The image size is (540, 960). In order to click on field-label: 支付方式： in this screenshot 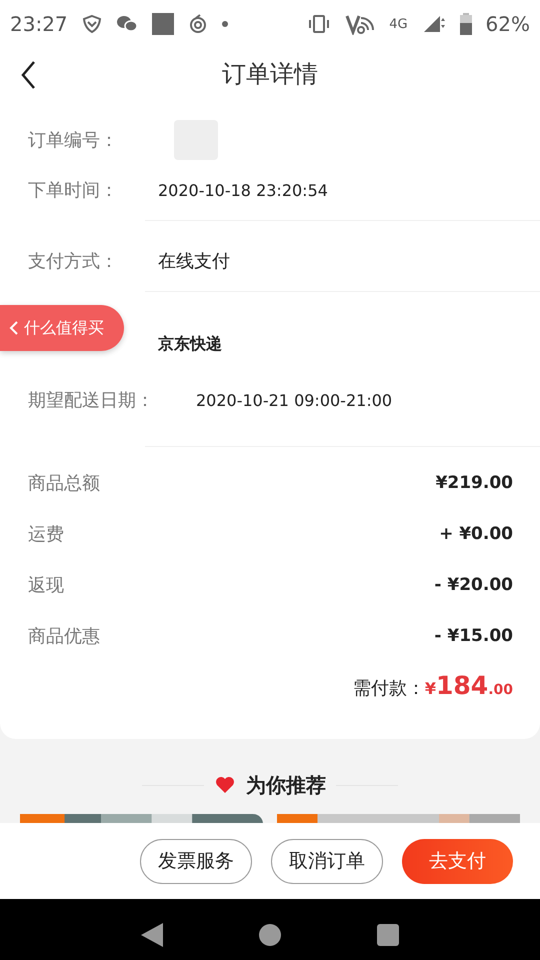, I will do `click(73, 261)`.